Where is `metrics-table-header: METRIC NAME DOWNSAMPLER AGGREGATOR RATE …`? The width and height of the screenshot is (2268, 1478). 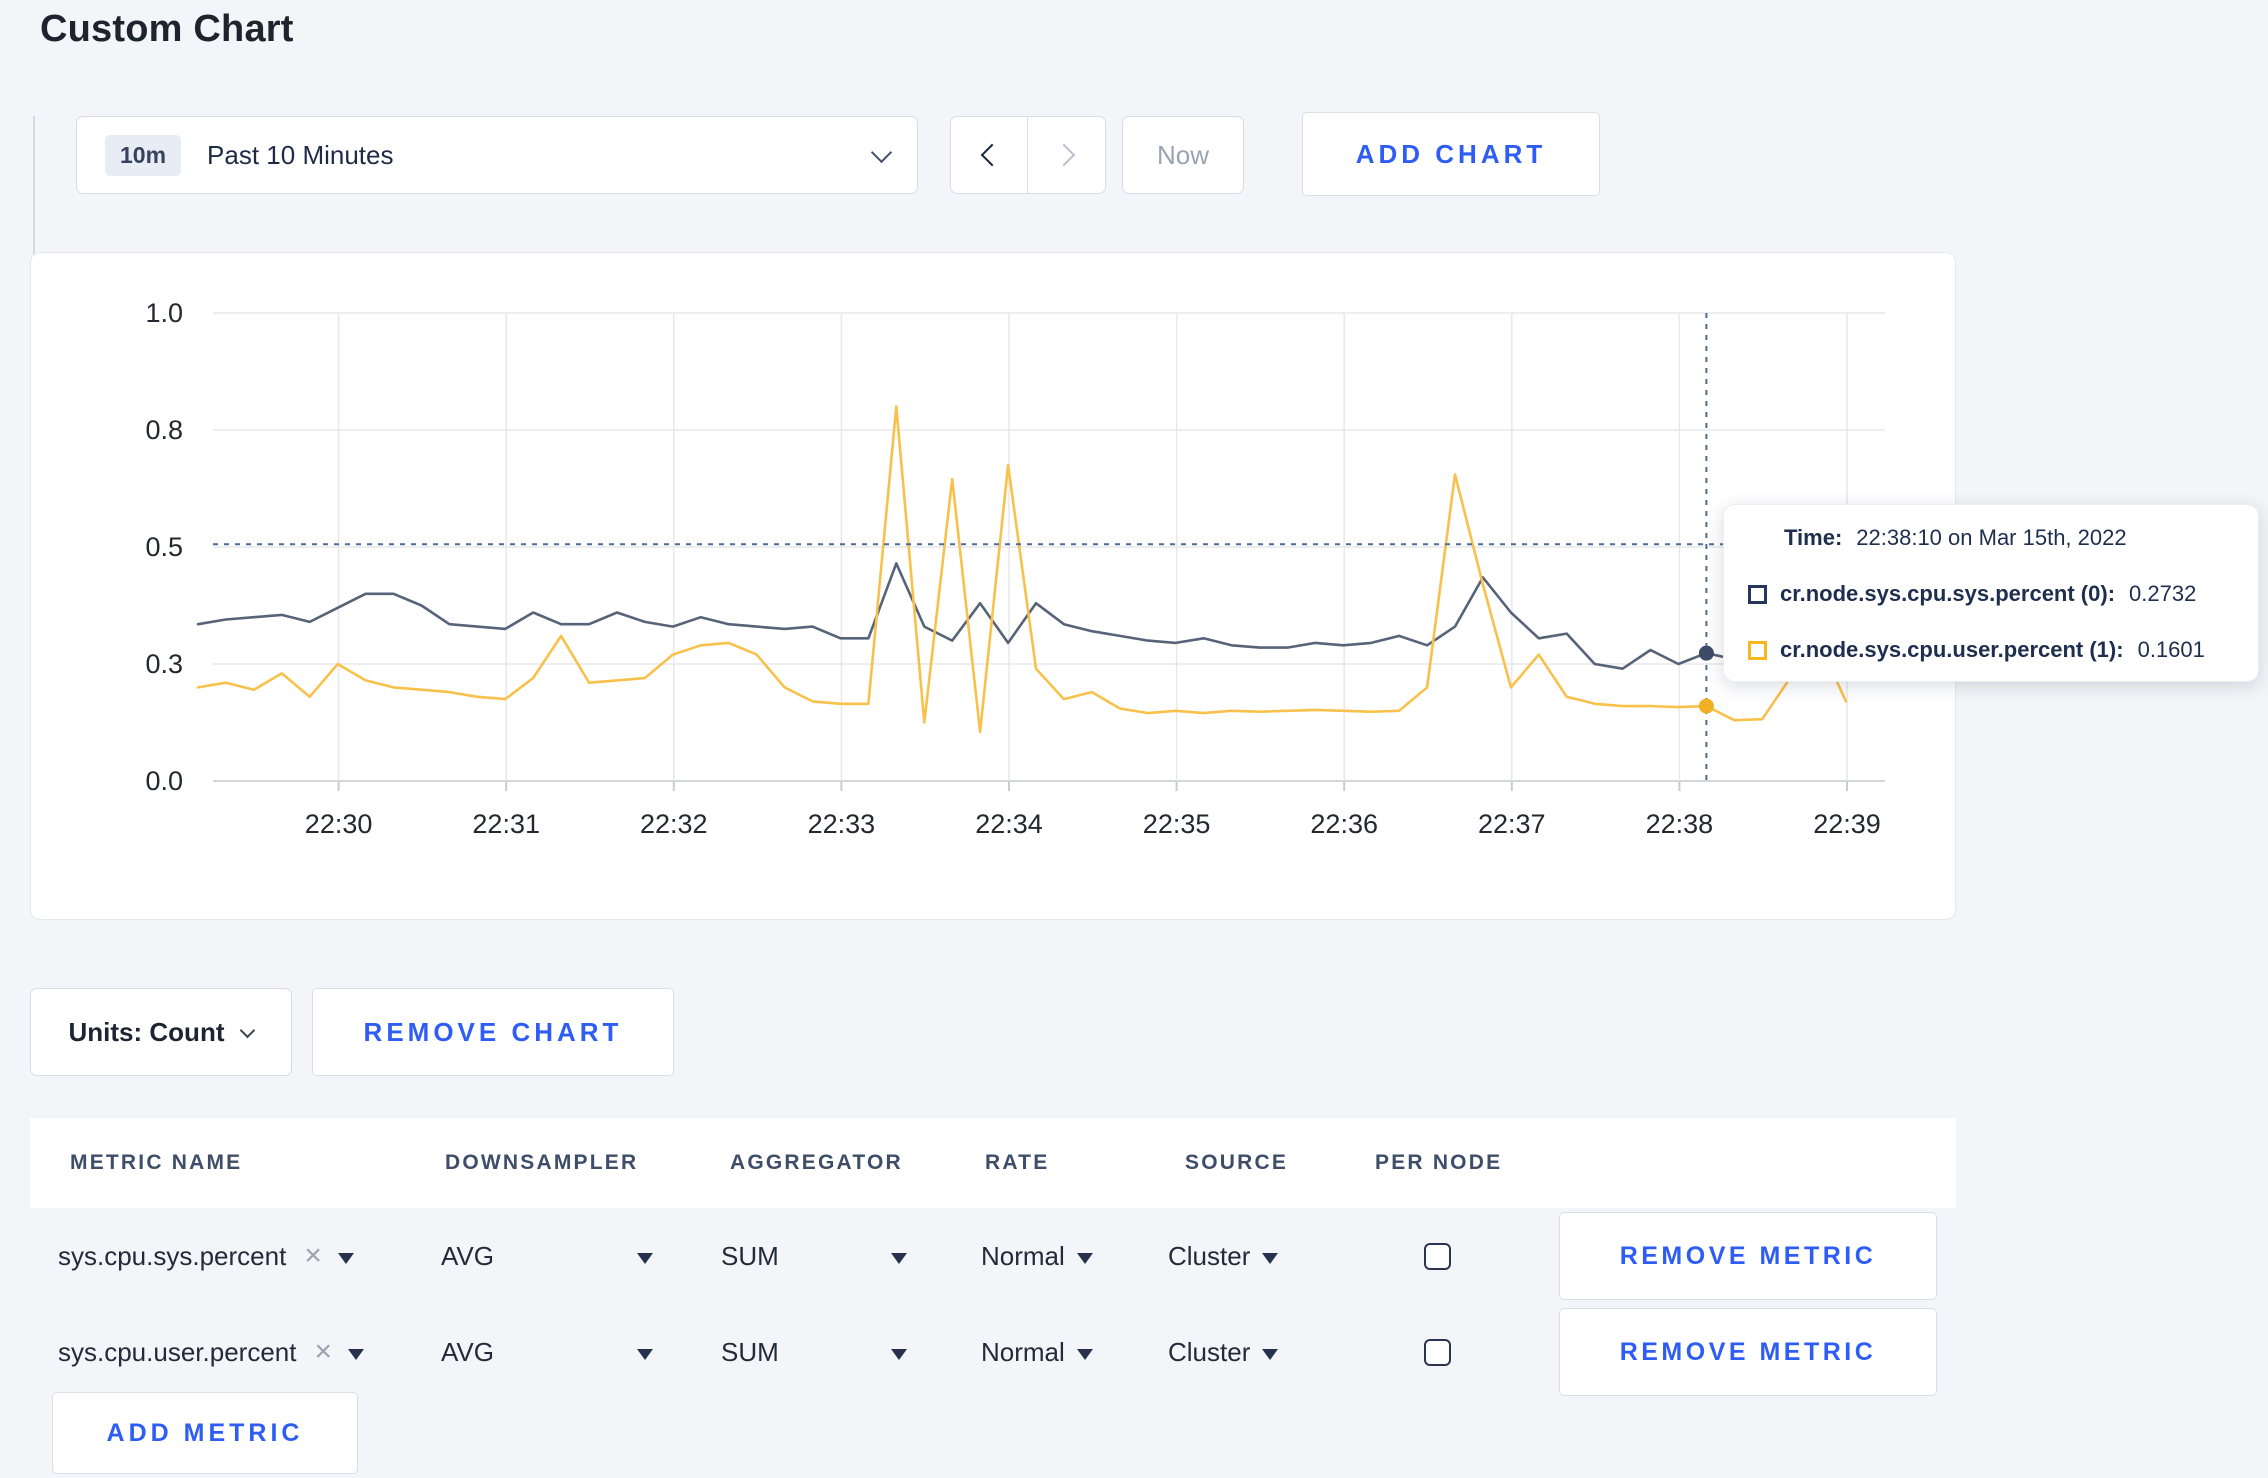
metrics-table-header: METRIC NAME DOWNSAMPLER AGGREGATOR RATE … is located at coordinates (993, 1163).